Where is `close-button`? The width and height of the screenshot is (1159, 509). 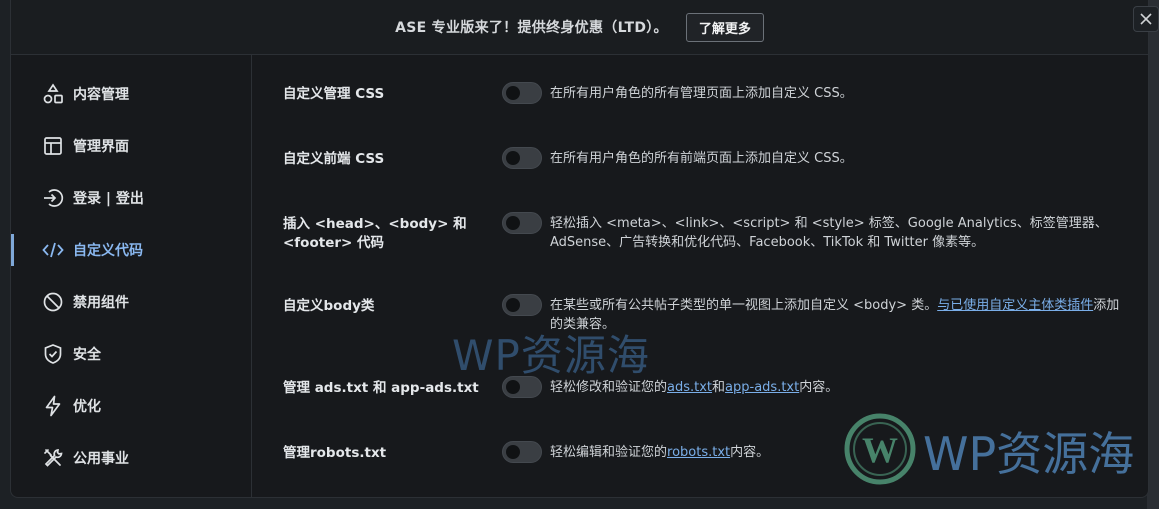 close-button is located at coordinates (1146, 19).